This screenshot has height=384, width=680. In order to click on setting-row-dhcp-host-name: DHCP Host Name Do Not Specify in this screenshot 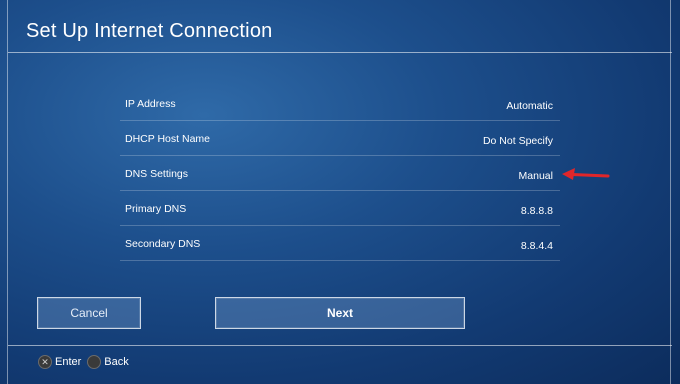, I will do `click(340, 138)`.